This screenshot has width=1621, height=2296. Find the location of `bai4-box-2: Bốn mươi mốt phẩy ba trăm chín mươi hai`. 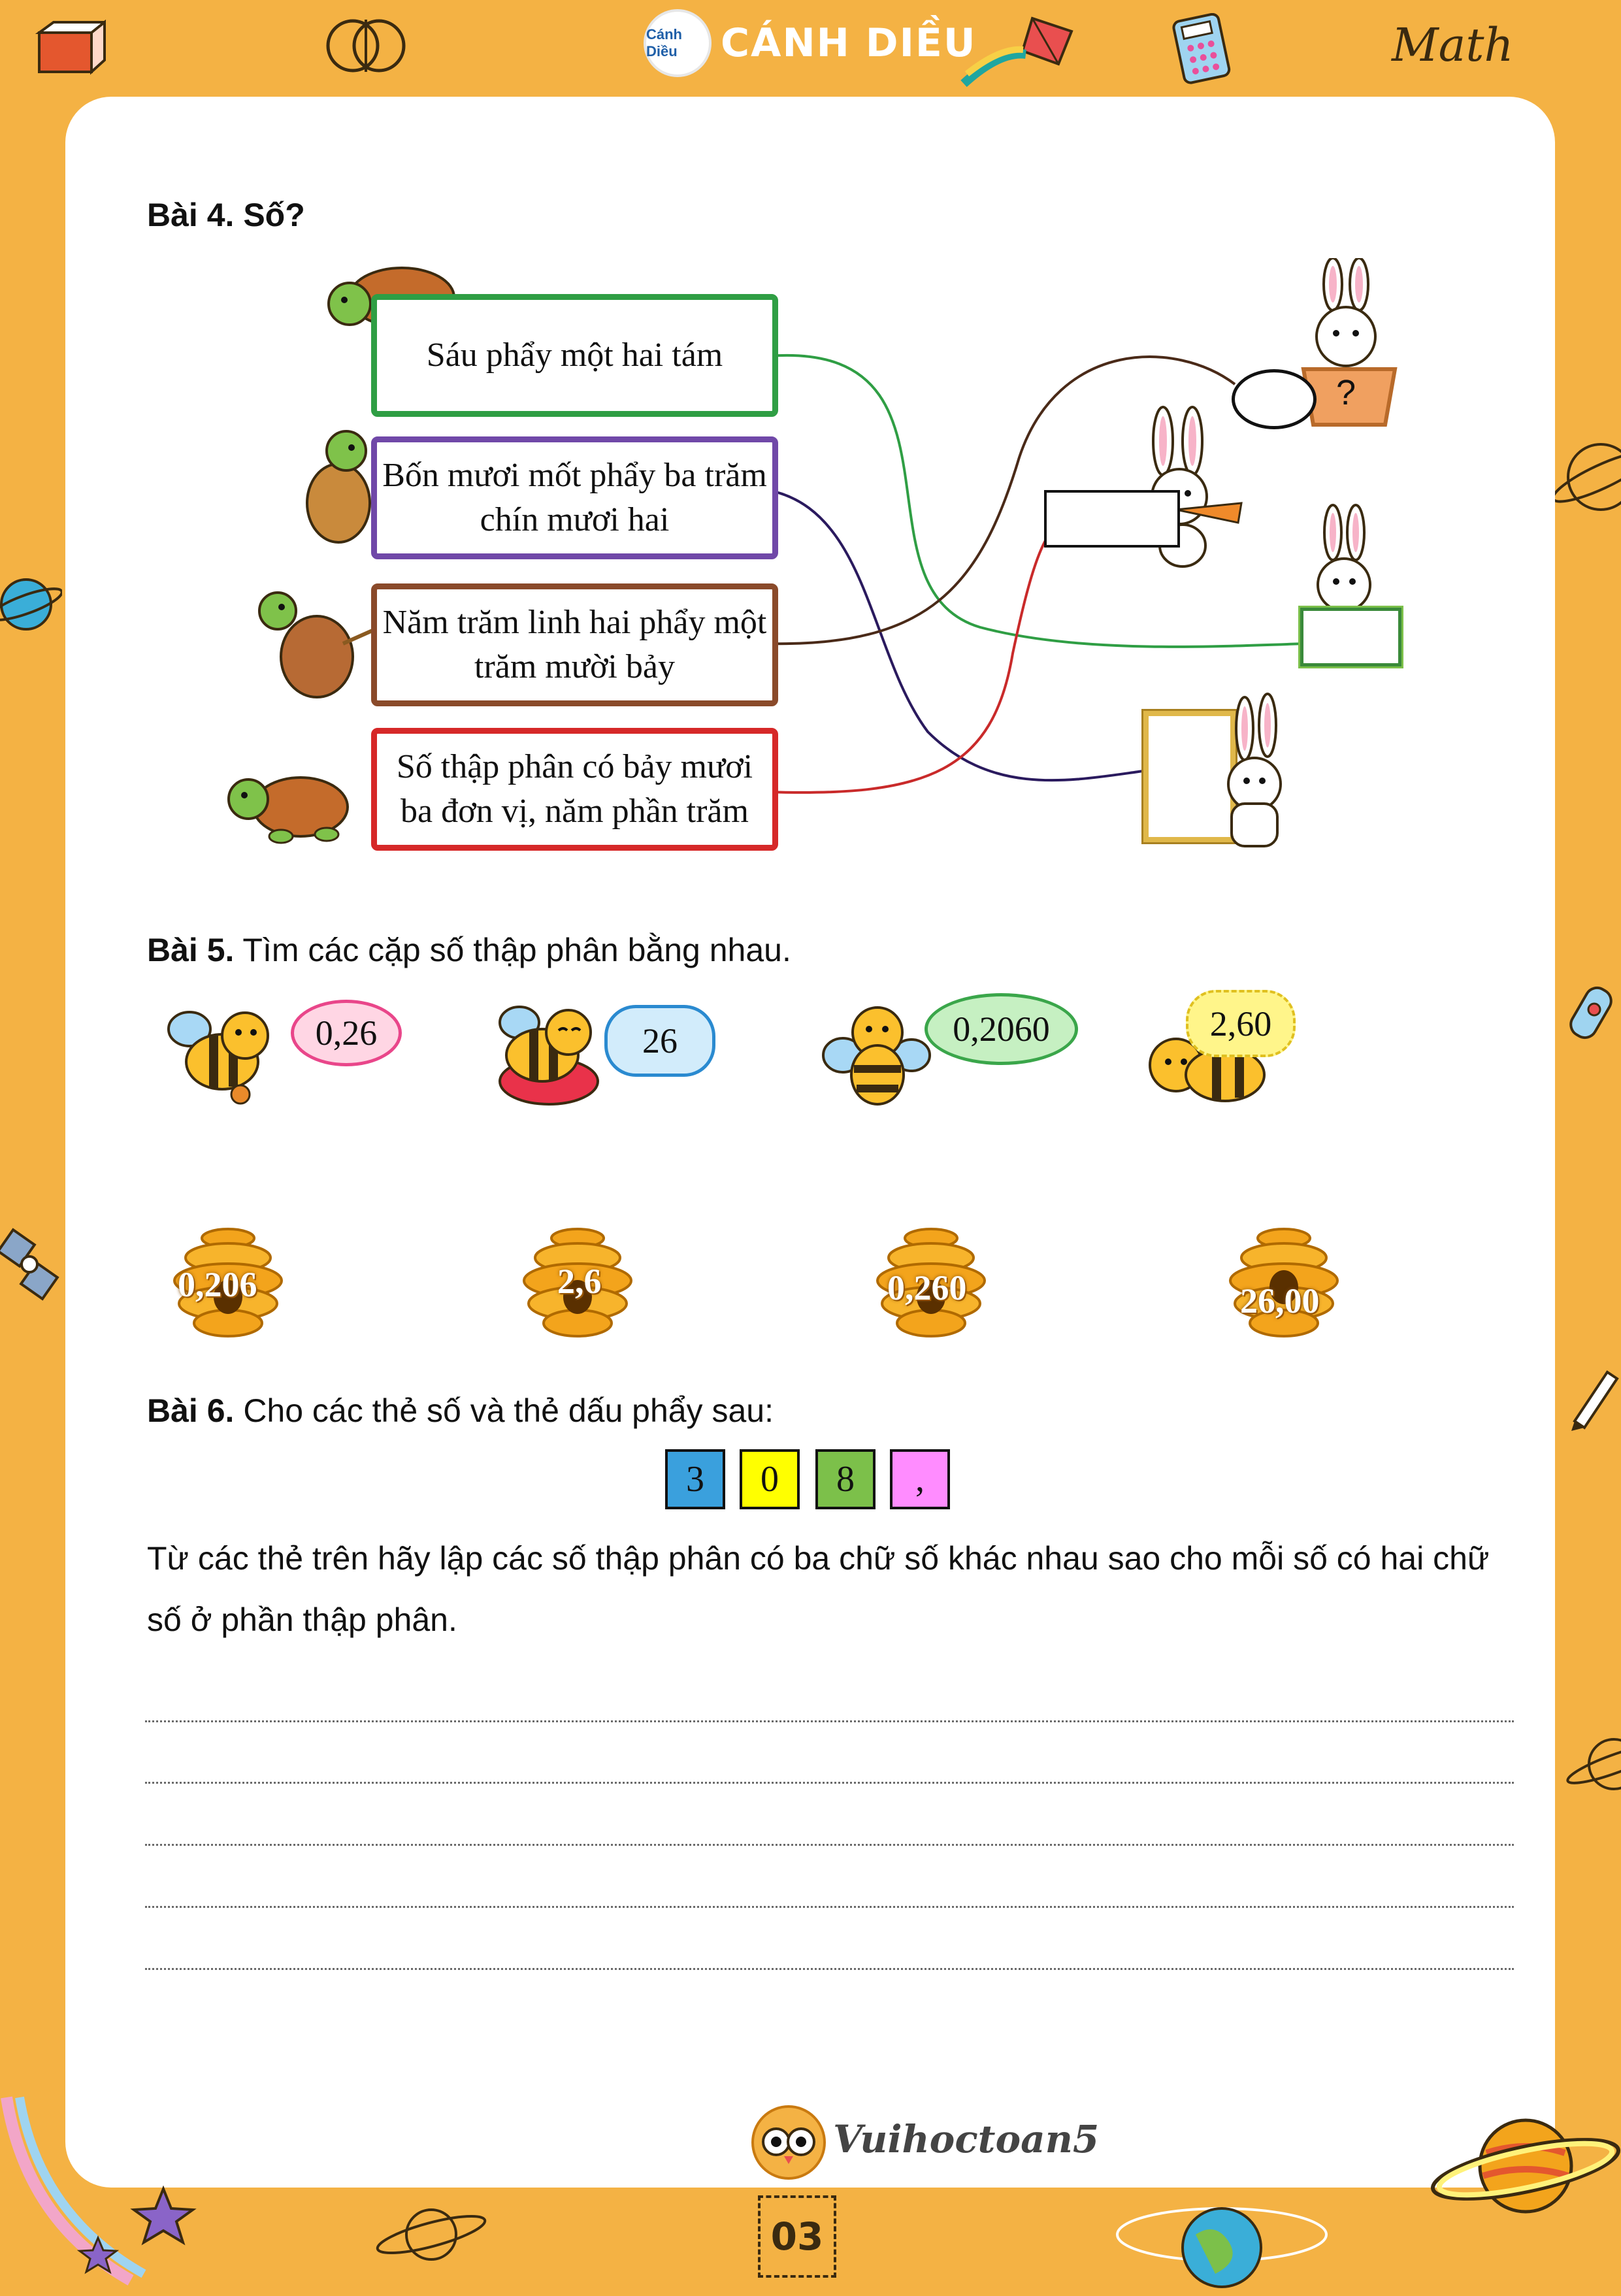

bai4-box-2: Bốn mươi mốt phẩy ba trăm chín mươi hai is located at coordinates (574, 497).